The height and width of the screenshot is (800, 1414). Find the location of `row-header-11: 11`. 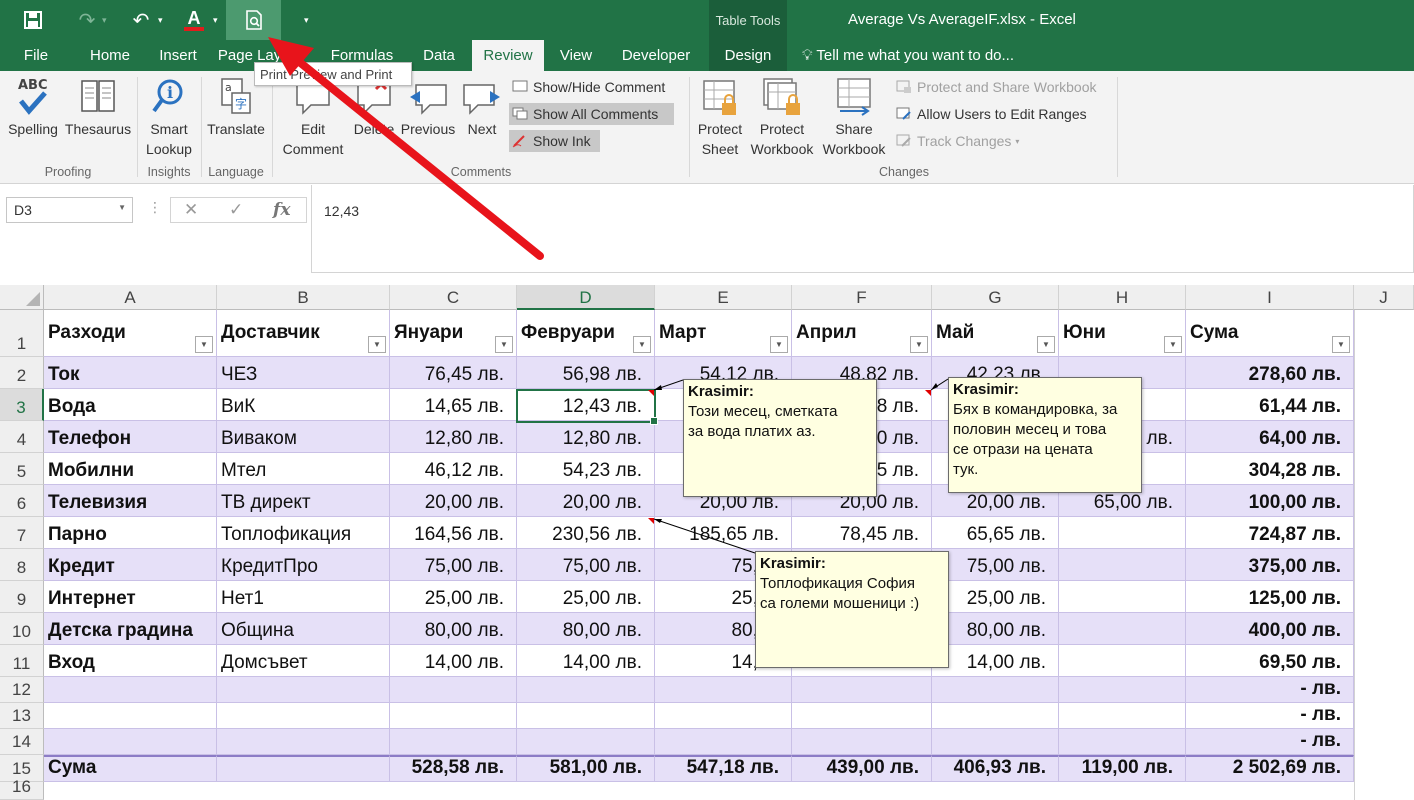

row-header-11: 11 is located at coordinates (22, 661).